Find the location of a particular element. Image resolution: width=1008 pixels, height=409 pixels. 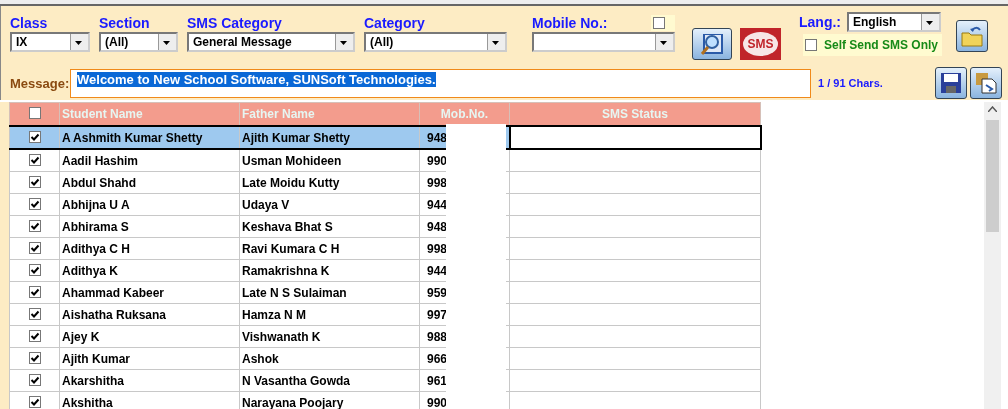

table-cell: Late Moidu Kutty is located at coordinates (329, 182).